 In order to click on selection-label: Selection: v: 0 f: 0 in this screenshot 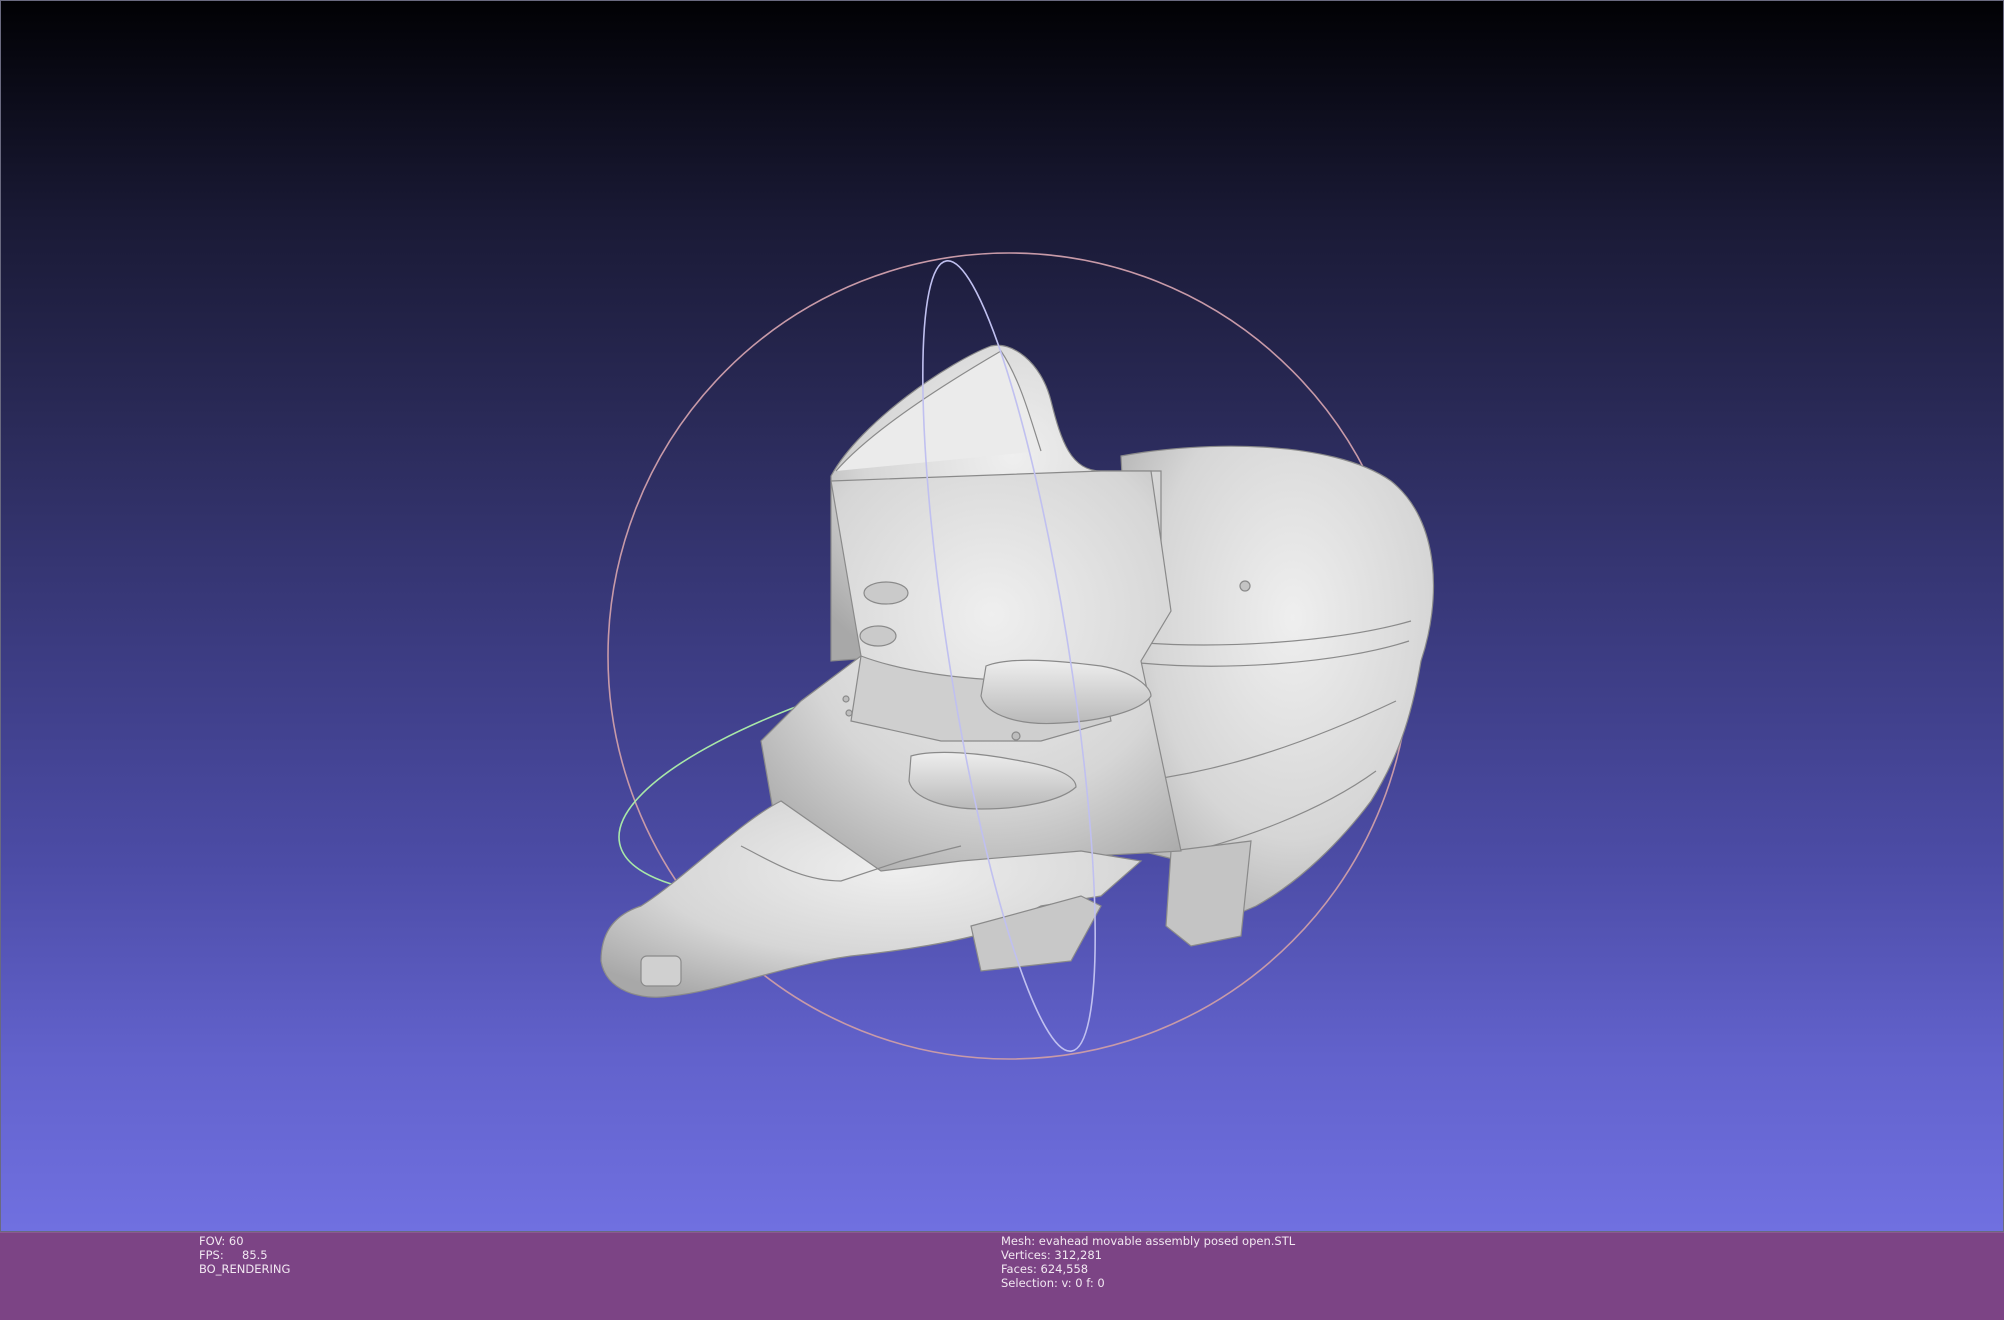, I will do `click(1053, 1283)`.